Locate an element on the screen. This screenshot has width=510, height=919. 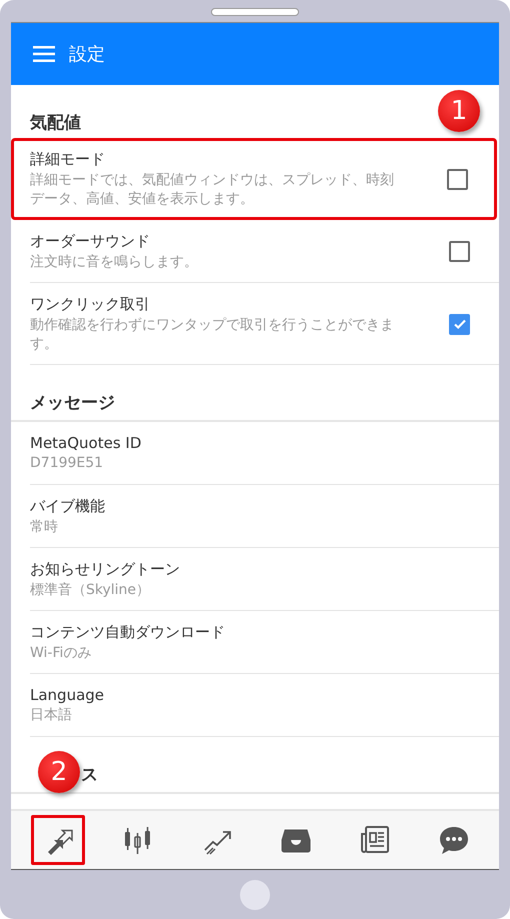
setting-description: D7199E51 is located at coordinates (67, 463).